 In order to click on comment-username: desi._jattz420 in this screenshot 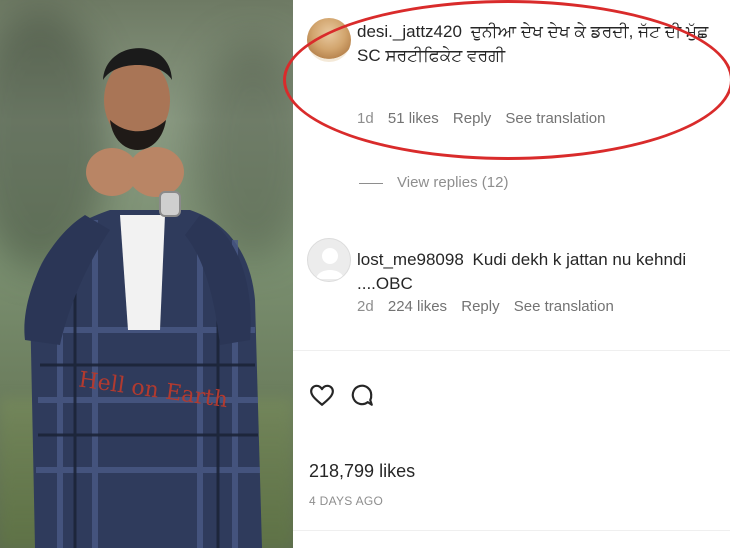, I will do `click(409, 31)`.